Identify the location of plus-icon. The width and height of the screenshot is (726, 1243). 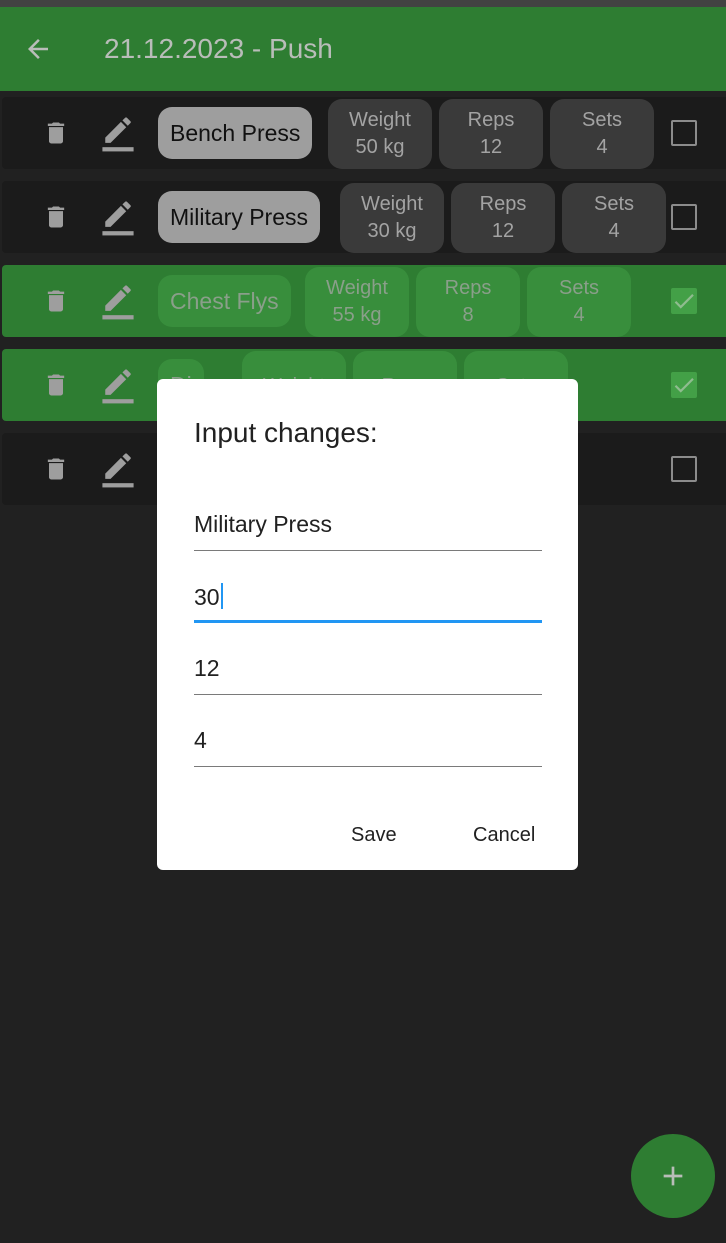
(673, 1176).